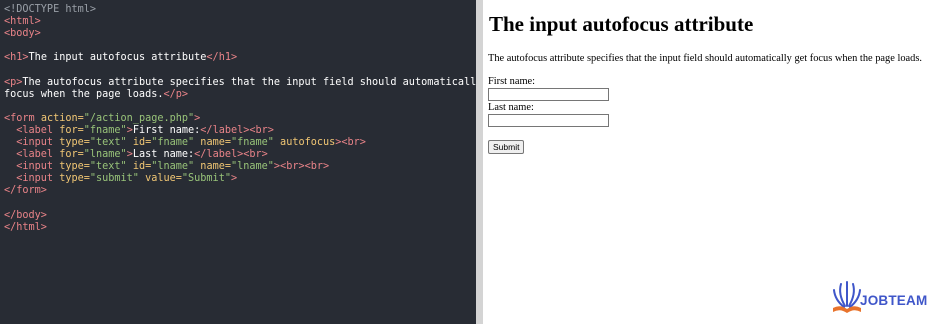 The height and width of the screenshot is (324, 946). Describe the element at coordinates (25, 191) in the screenshot. I see `code-line: </form>` at that location.